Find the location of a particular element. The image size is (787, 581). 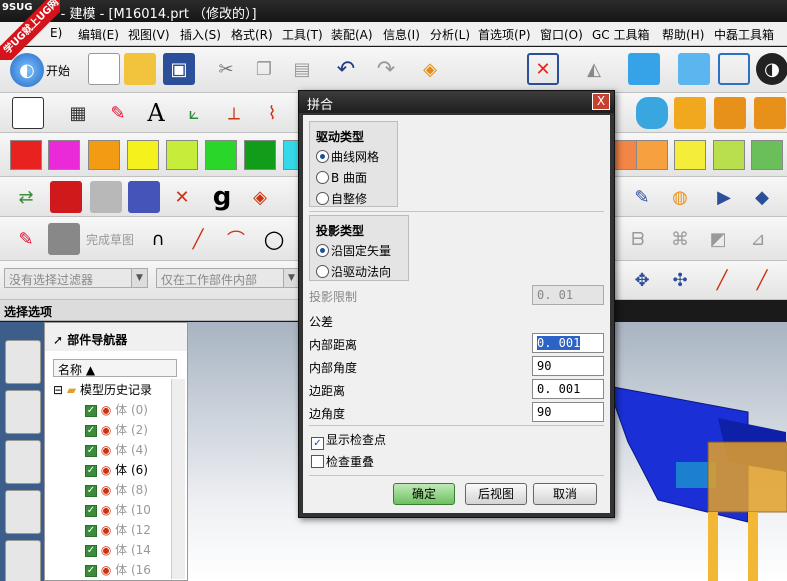

sketch-rect-icon is located at coordinates (28, 113).